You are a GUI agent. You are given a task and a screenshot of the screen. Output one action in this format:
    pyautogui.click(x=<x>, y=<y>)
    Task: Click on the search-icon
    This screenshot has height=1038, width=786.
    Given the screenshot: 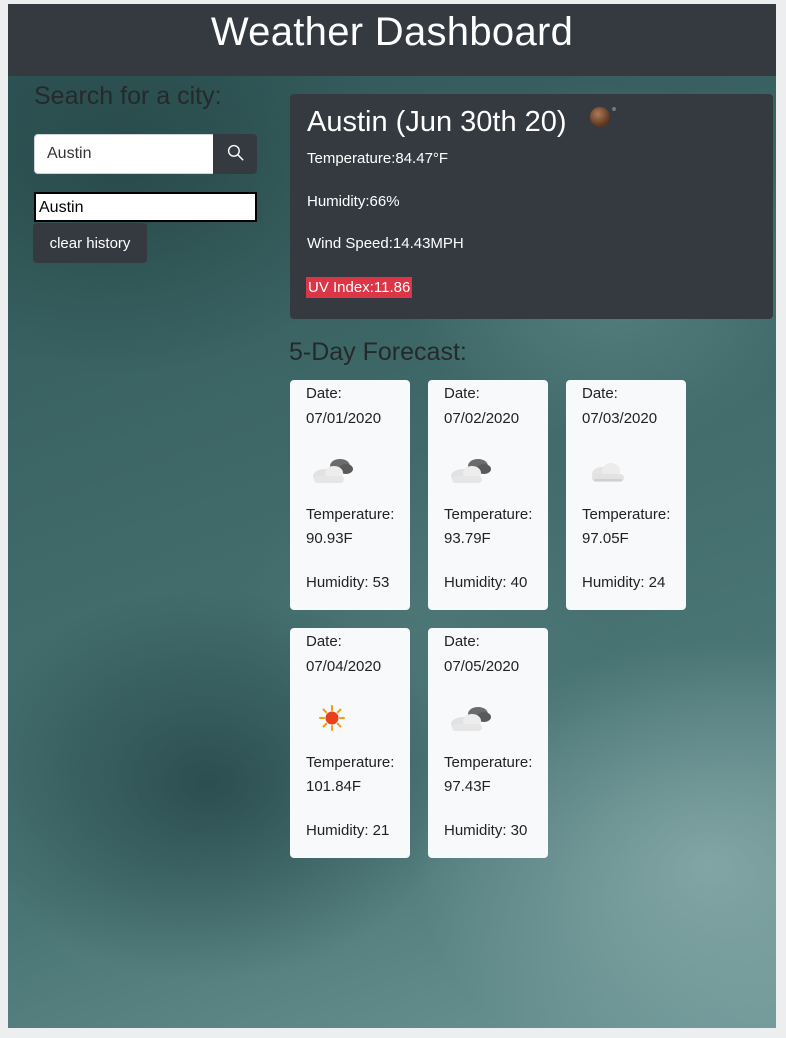 What is the action you would take?
    pyautogui.click(x=235, y=154)
    